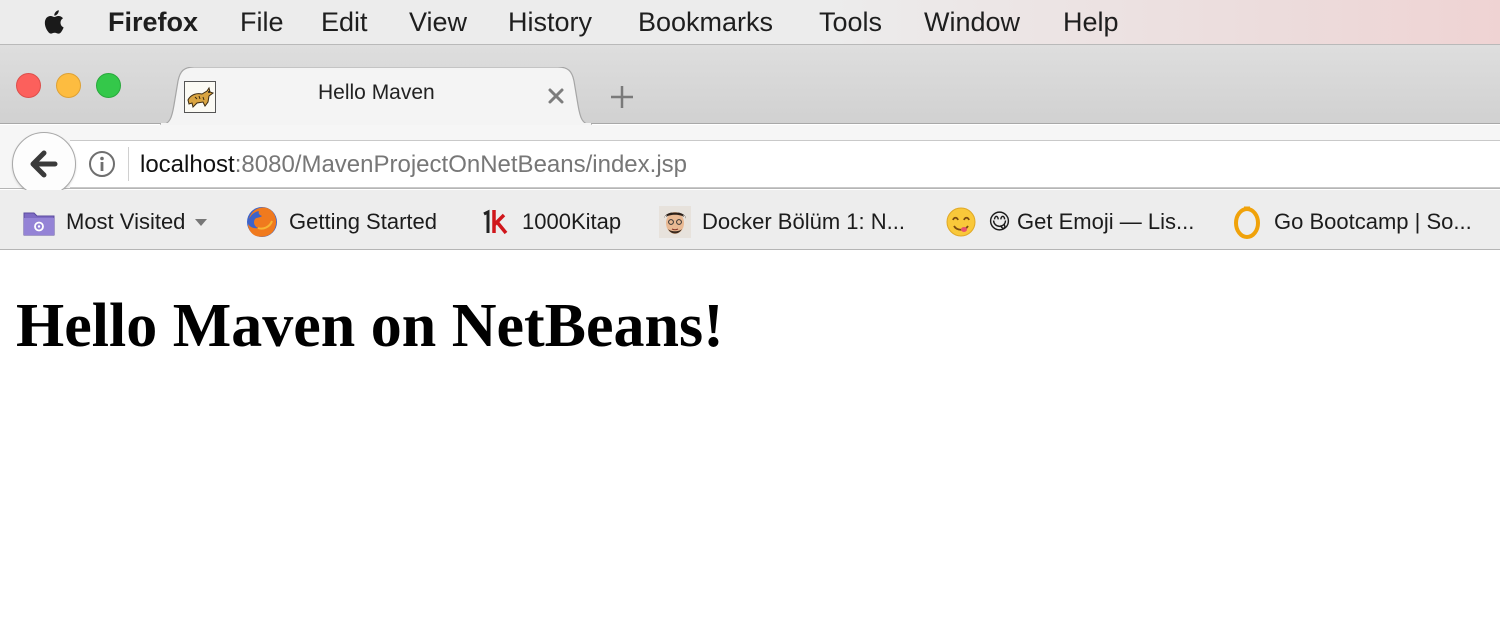  What do you see at coordinates (200, 97) in the screenshot?
I see `tomcat-icon` at bounding box center [200, 97].